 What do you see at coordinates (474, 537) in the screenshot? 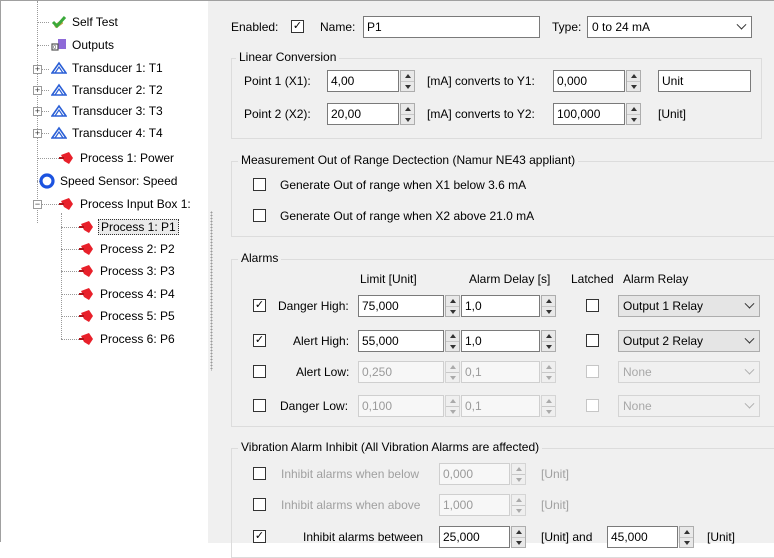
I see `inhibit-between-from-input: 25,000` at bounding box center [474, 537].